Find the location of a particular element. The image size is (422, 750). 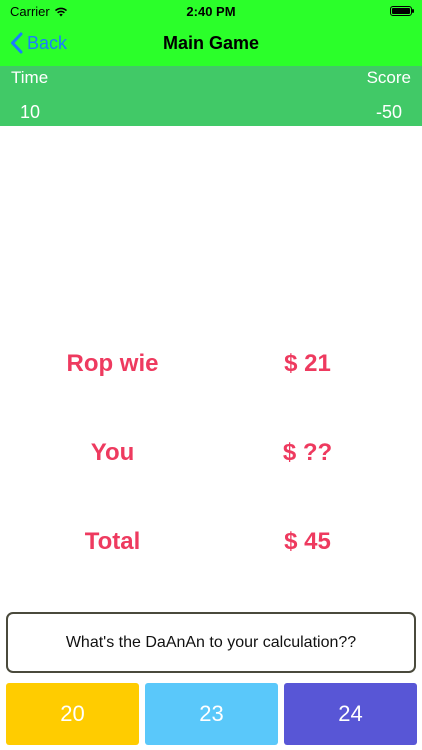

question-text: What's the DaAnAn to your calculation?? is located at coordinates (211, 642).